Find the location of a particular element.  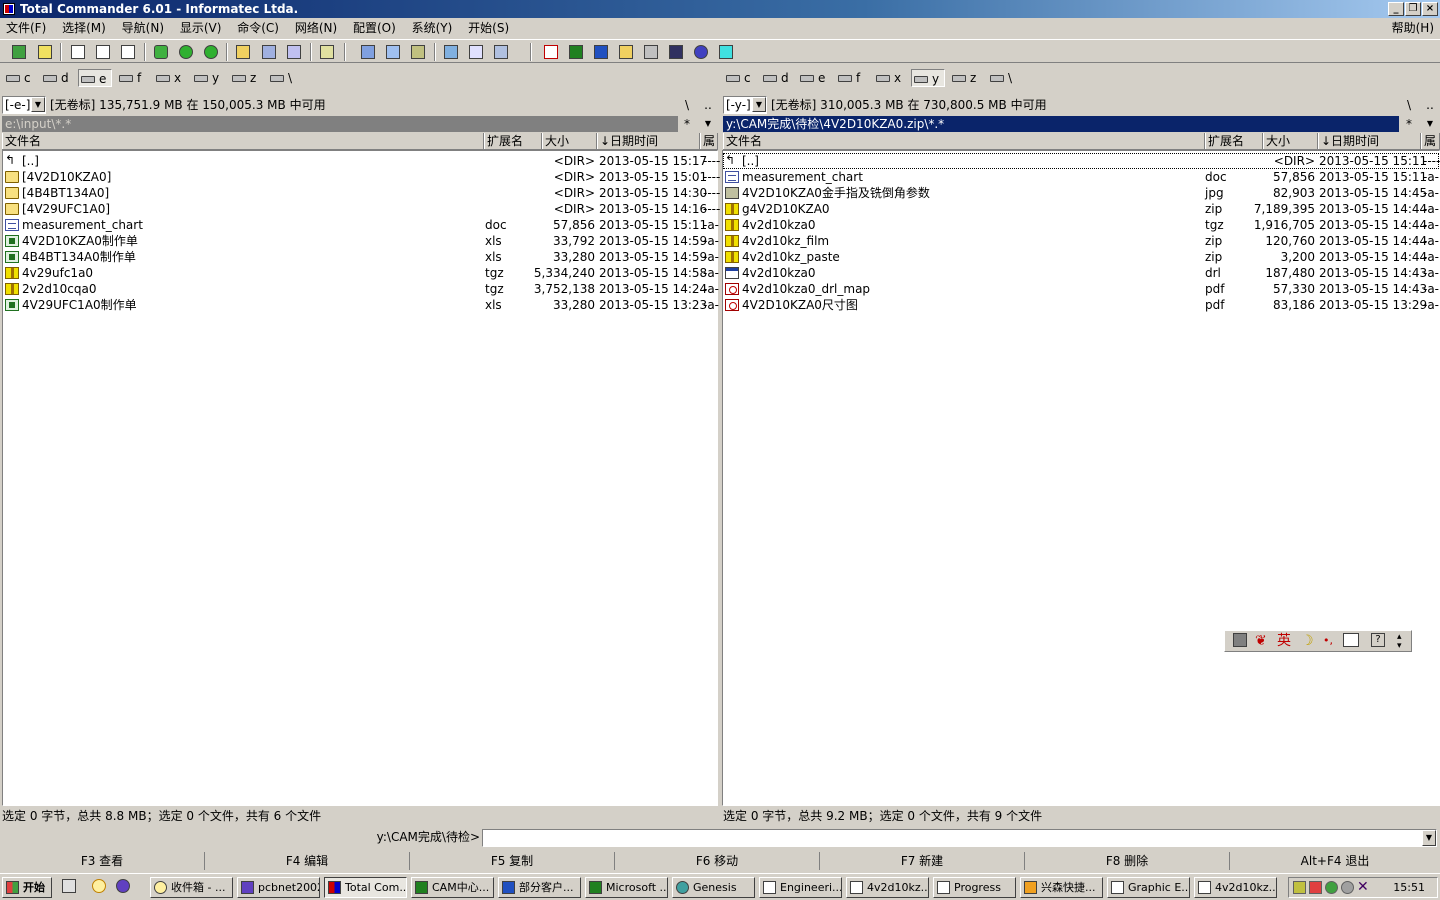

right-path: y:\CAM完成\待检\4V2D10KZA0.zip\*.* is located at coordinates (1061, 124).